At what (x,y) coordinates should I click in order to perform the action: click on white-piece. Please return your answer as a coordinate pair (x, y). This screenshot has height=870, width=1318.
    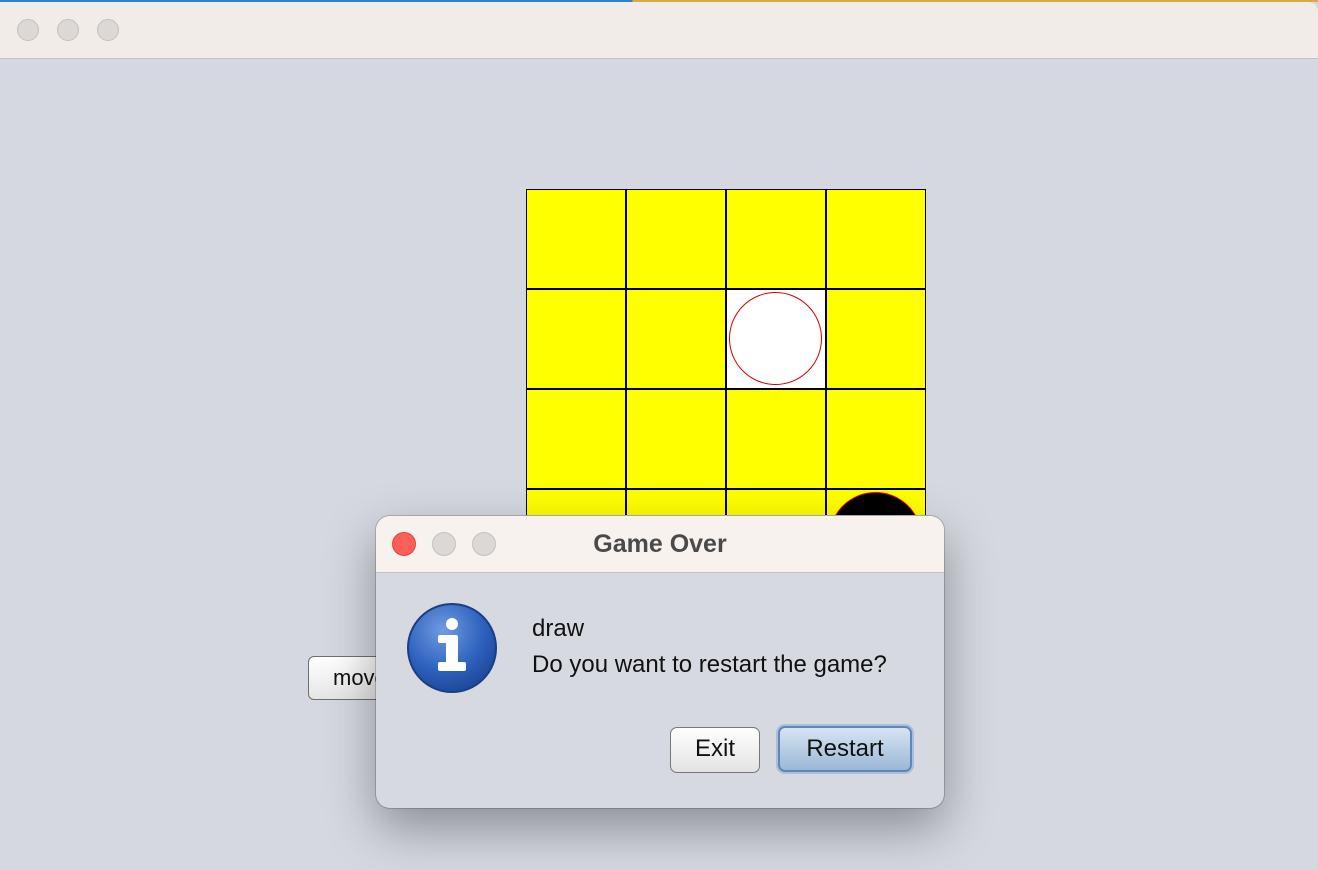
    Looking at the image, I should click on (775, 338).